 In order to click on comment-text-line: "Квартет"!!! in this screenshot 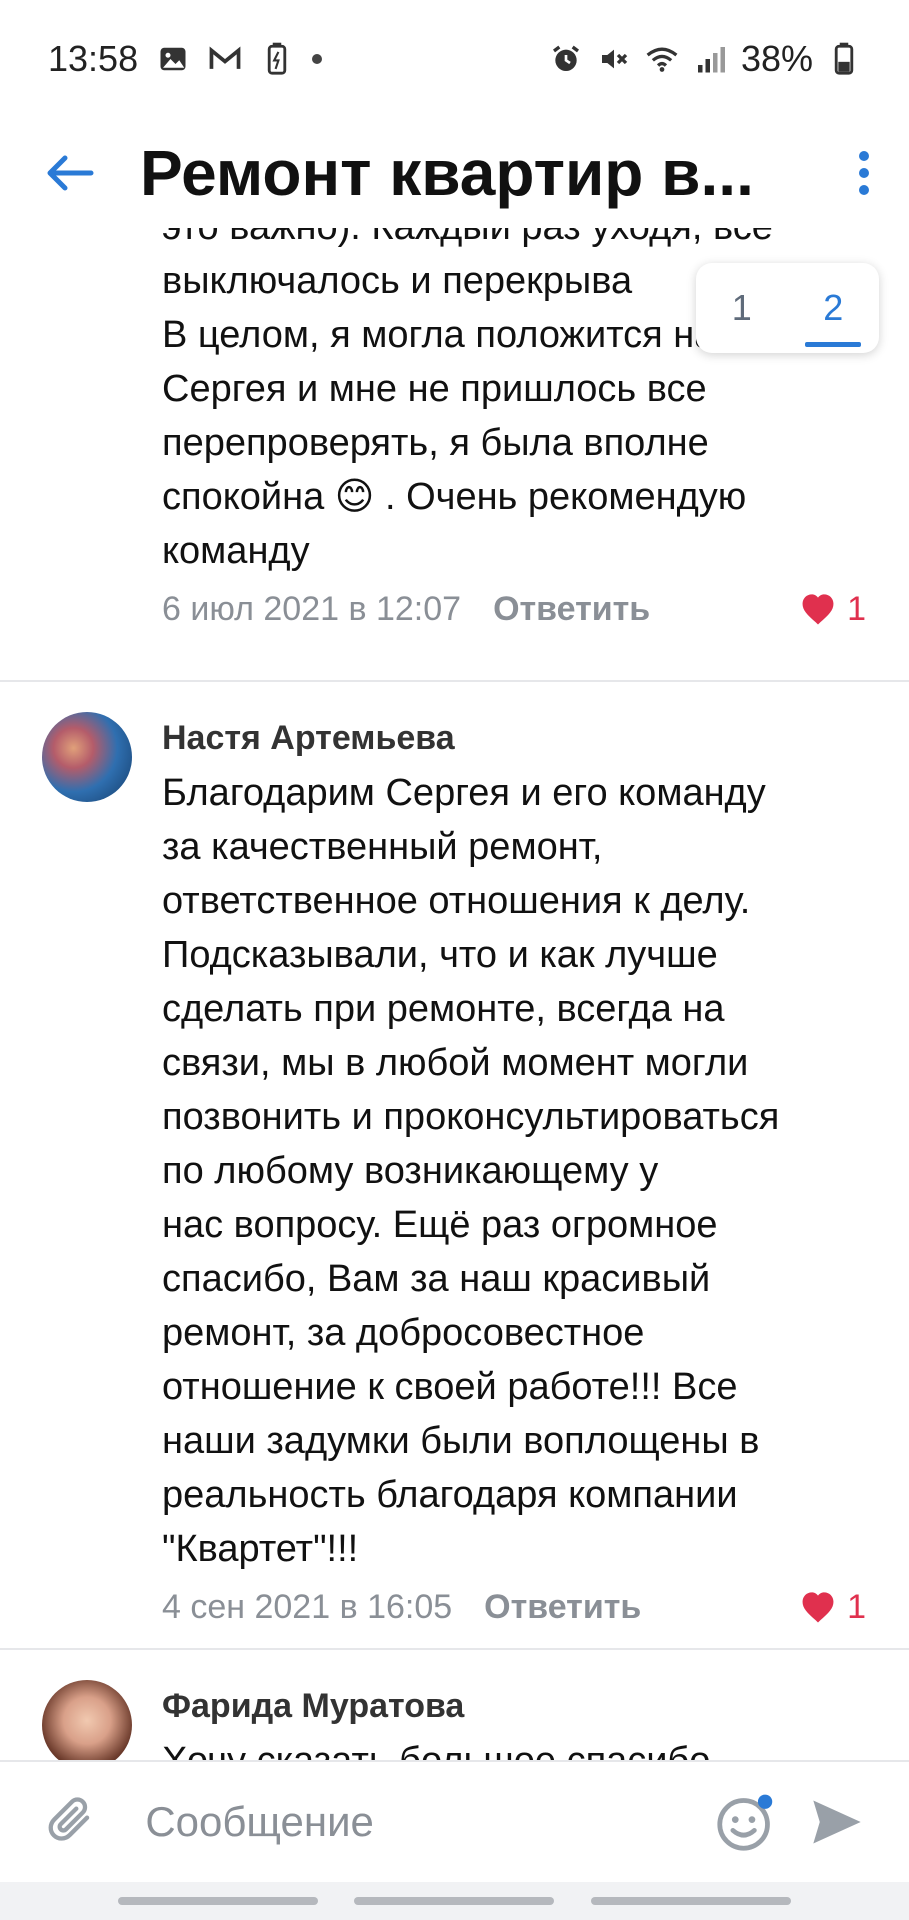, I will do `click(260, 1549)`.